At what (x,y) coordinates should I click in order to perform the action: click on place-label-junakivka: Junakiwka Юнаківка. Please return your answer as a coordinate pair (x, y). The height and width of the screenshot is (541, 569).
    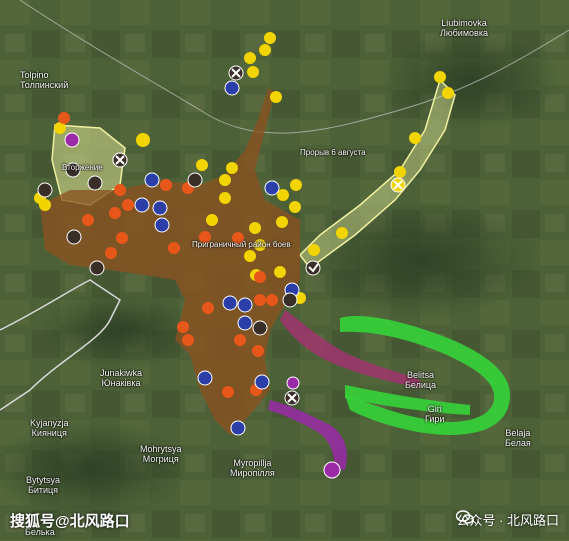
    Looking at the image, I should click on (121, 378).